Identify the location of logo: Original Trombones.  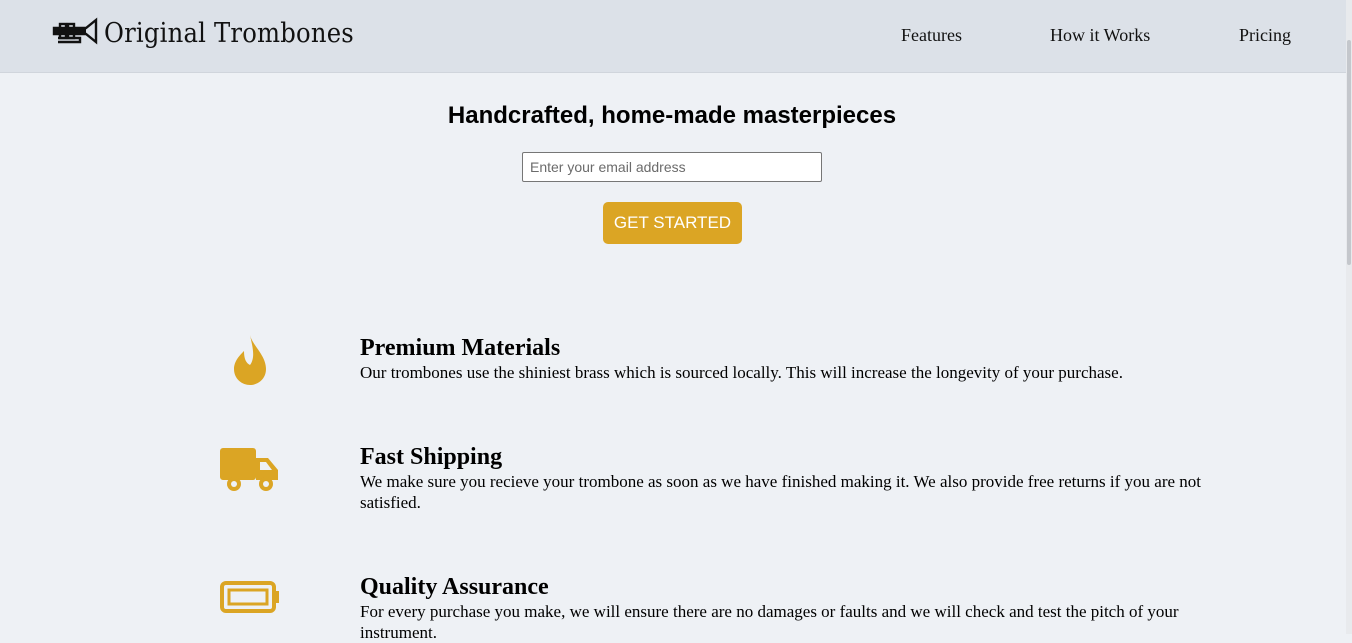
(203, 33).